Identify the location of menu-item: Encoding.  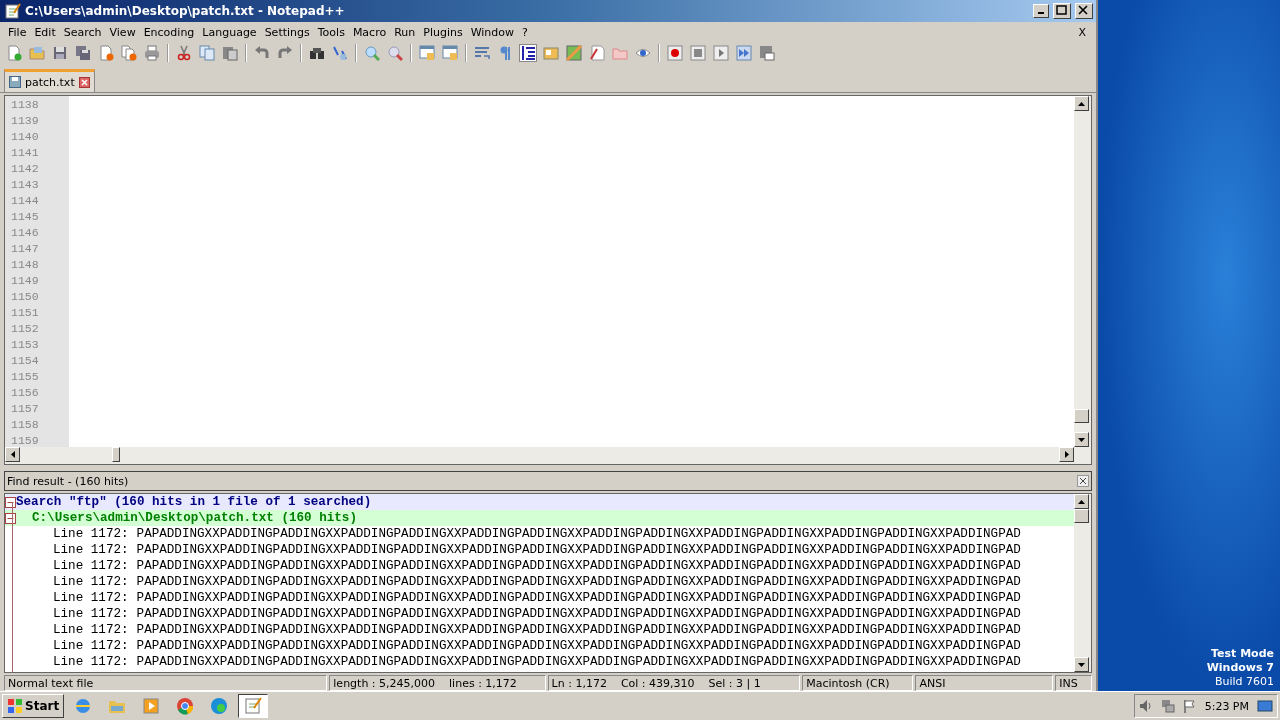
(169, 32).